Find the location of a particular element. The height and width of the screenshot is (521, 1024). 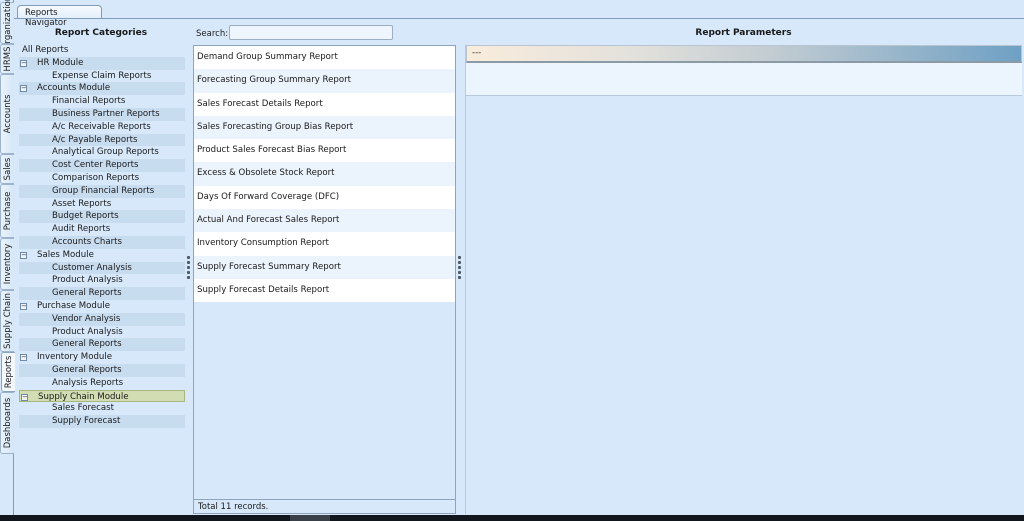

tree-leaf-item: Business Partner Reports is located at coordinates (102, 114).